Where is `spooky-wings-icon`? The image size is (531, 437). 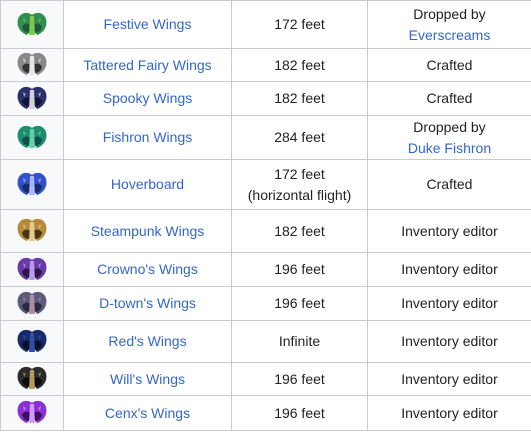
spooky-wings-icon is located at coordinates (32, 99).